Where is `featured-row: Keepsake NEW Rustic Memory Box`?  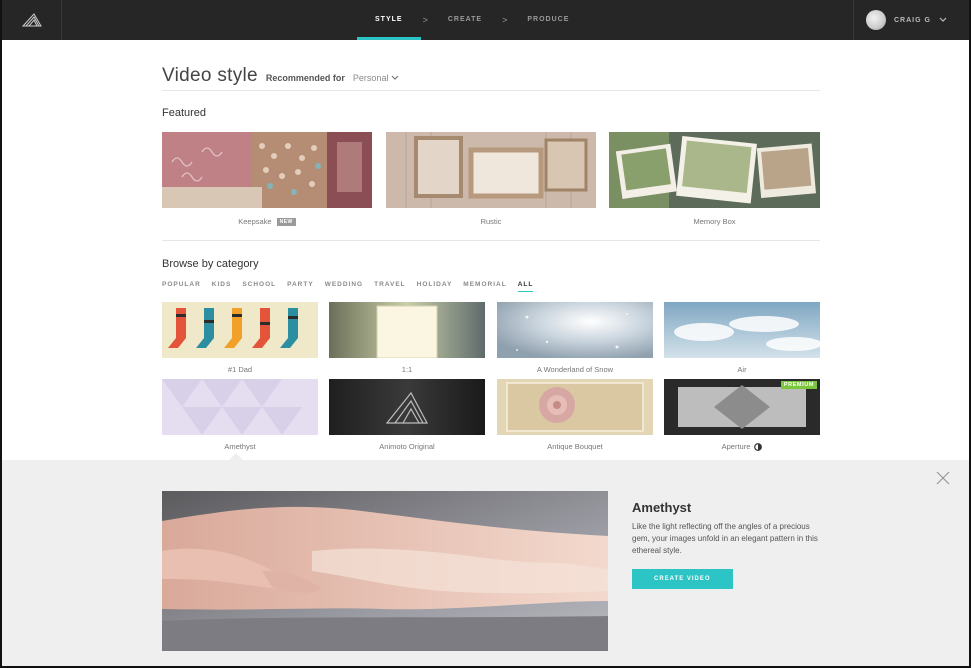 featured-row: Keepsake NEW Rustic Memory Box is located at coordinates (491, 179).